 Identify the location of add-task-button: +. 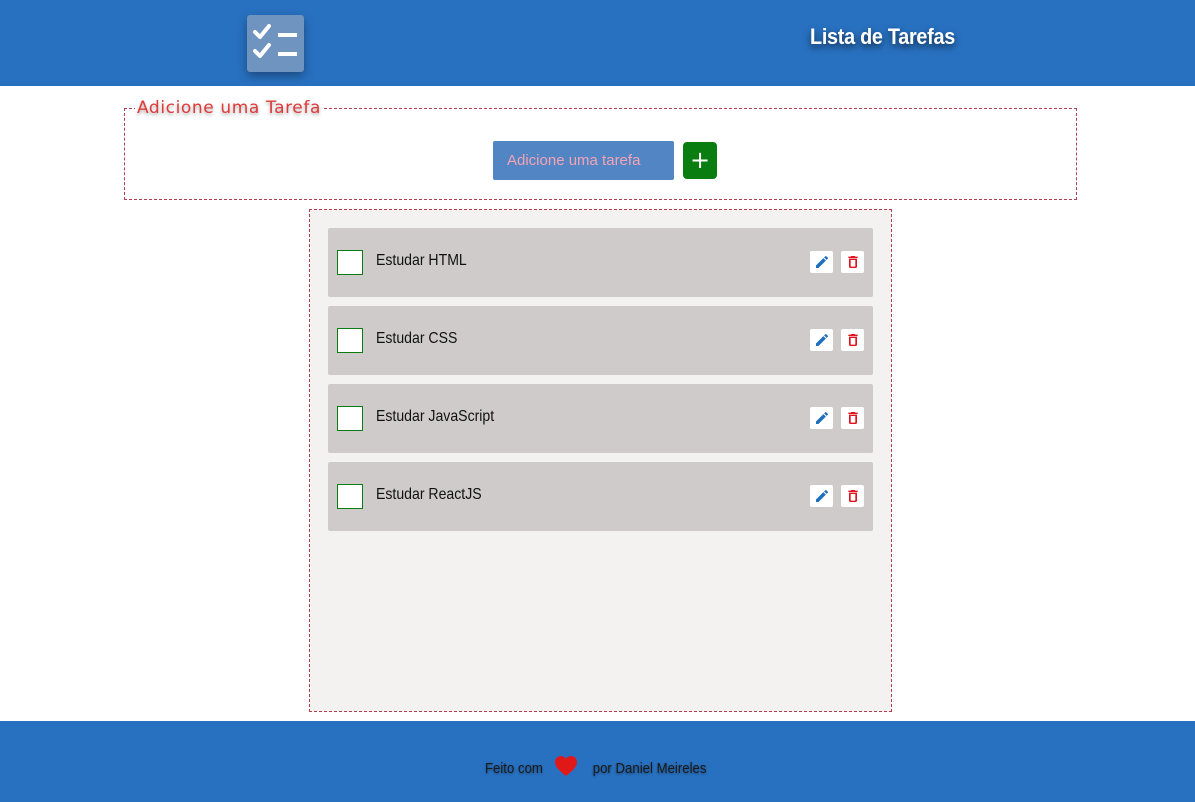
(700, 160).